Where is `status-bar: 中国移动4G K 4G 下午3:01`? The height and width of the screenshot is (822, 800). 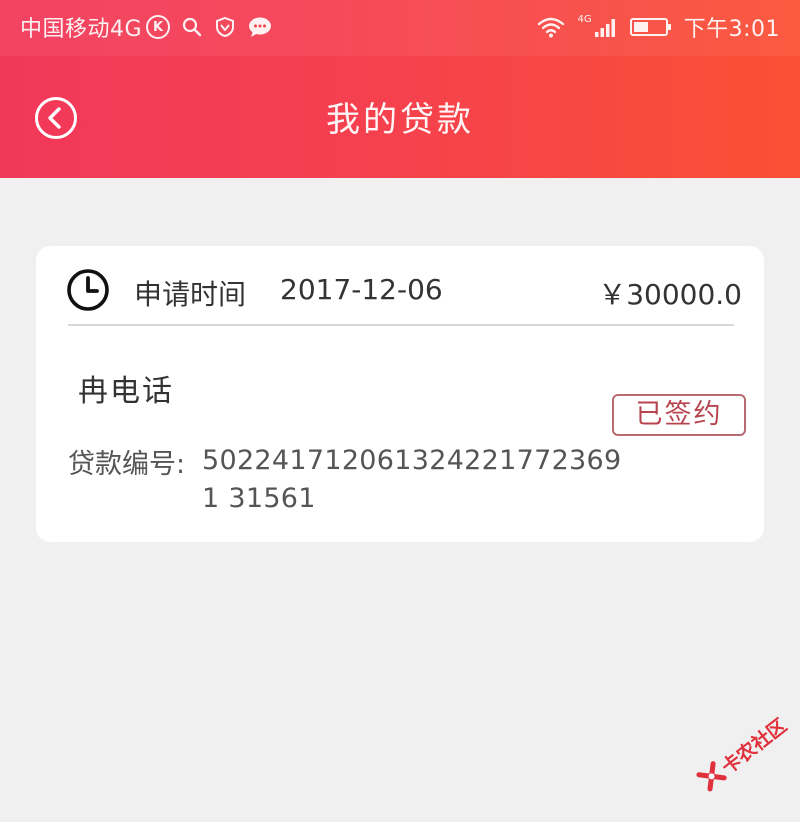
status-bar: 中国移动4G K 4G 下午3:01 is located at coordinates (400, 28).